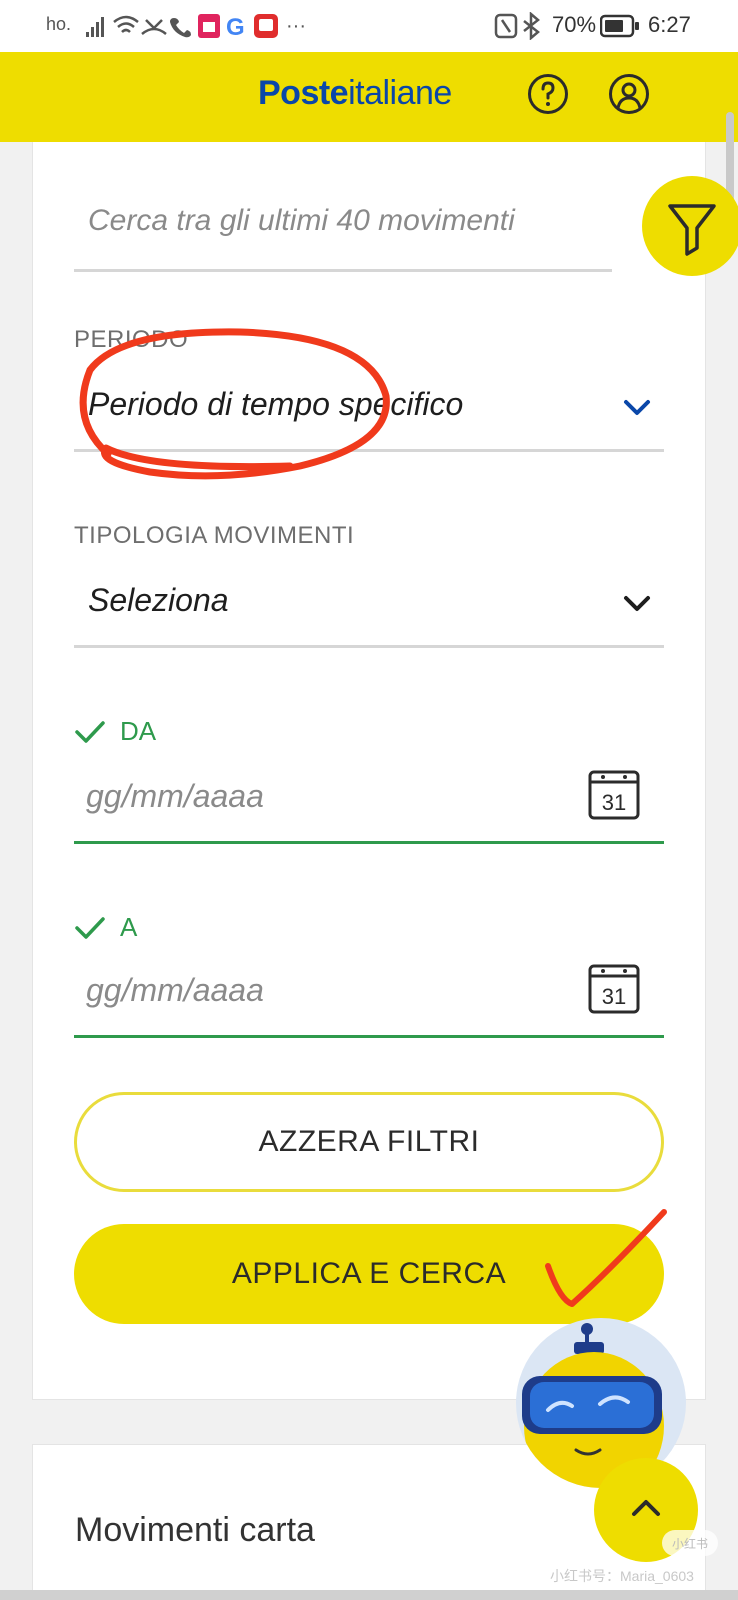 This screenshot has height=1600, width=738. Describe the element at coordinates (369, 604) in the screenshot. I see `tipologia-select: Seleziona` at that location.